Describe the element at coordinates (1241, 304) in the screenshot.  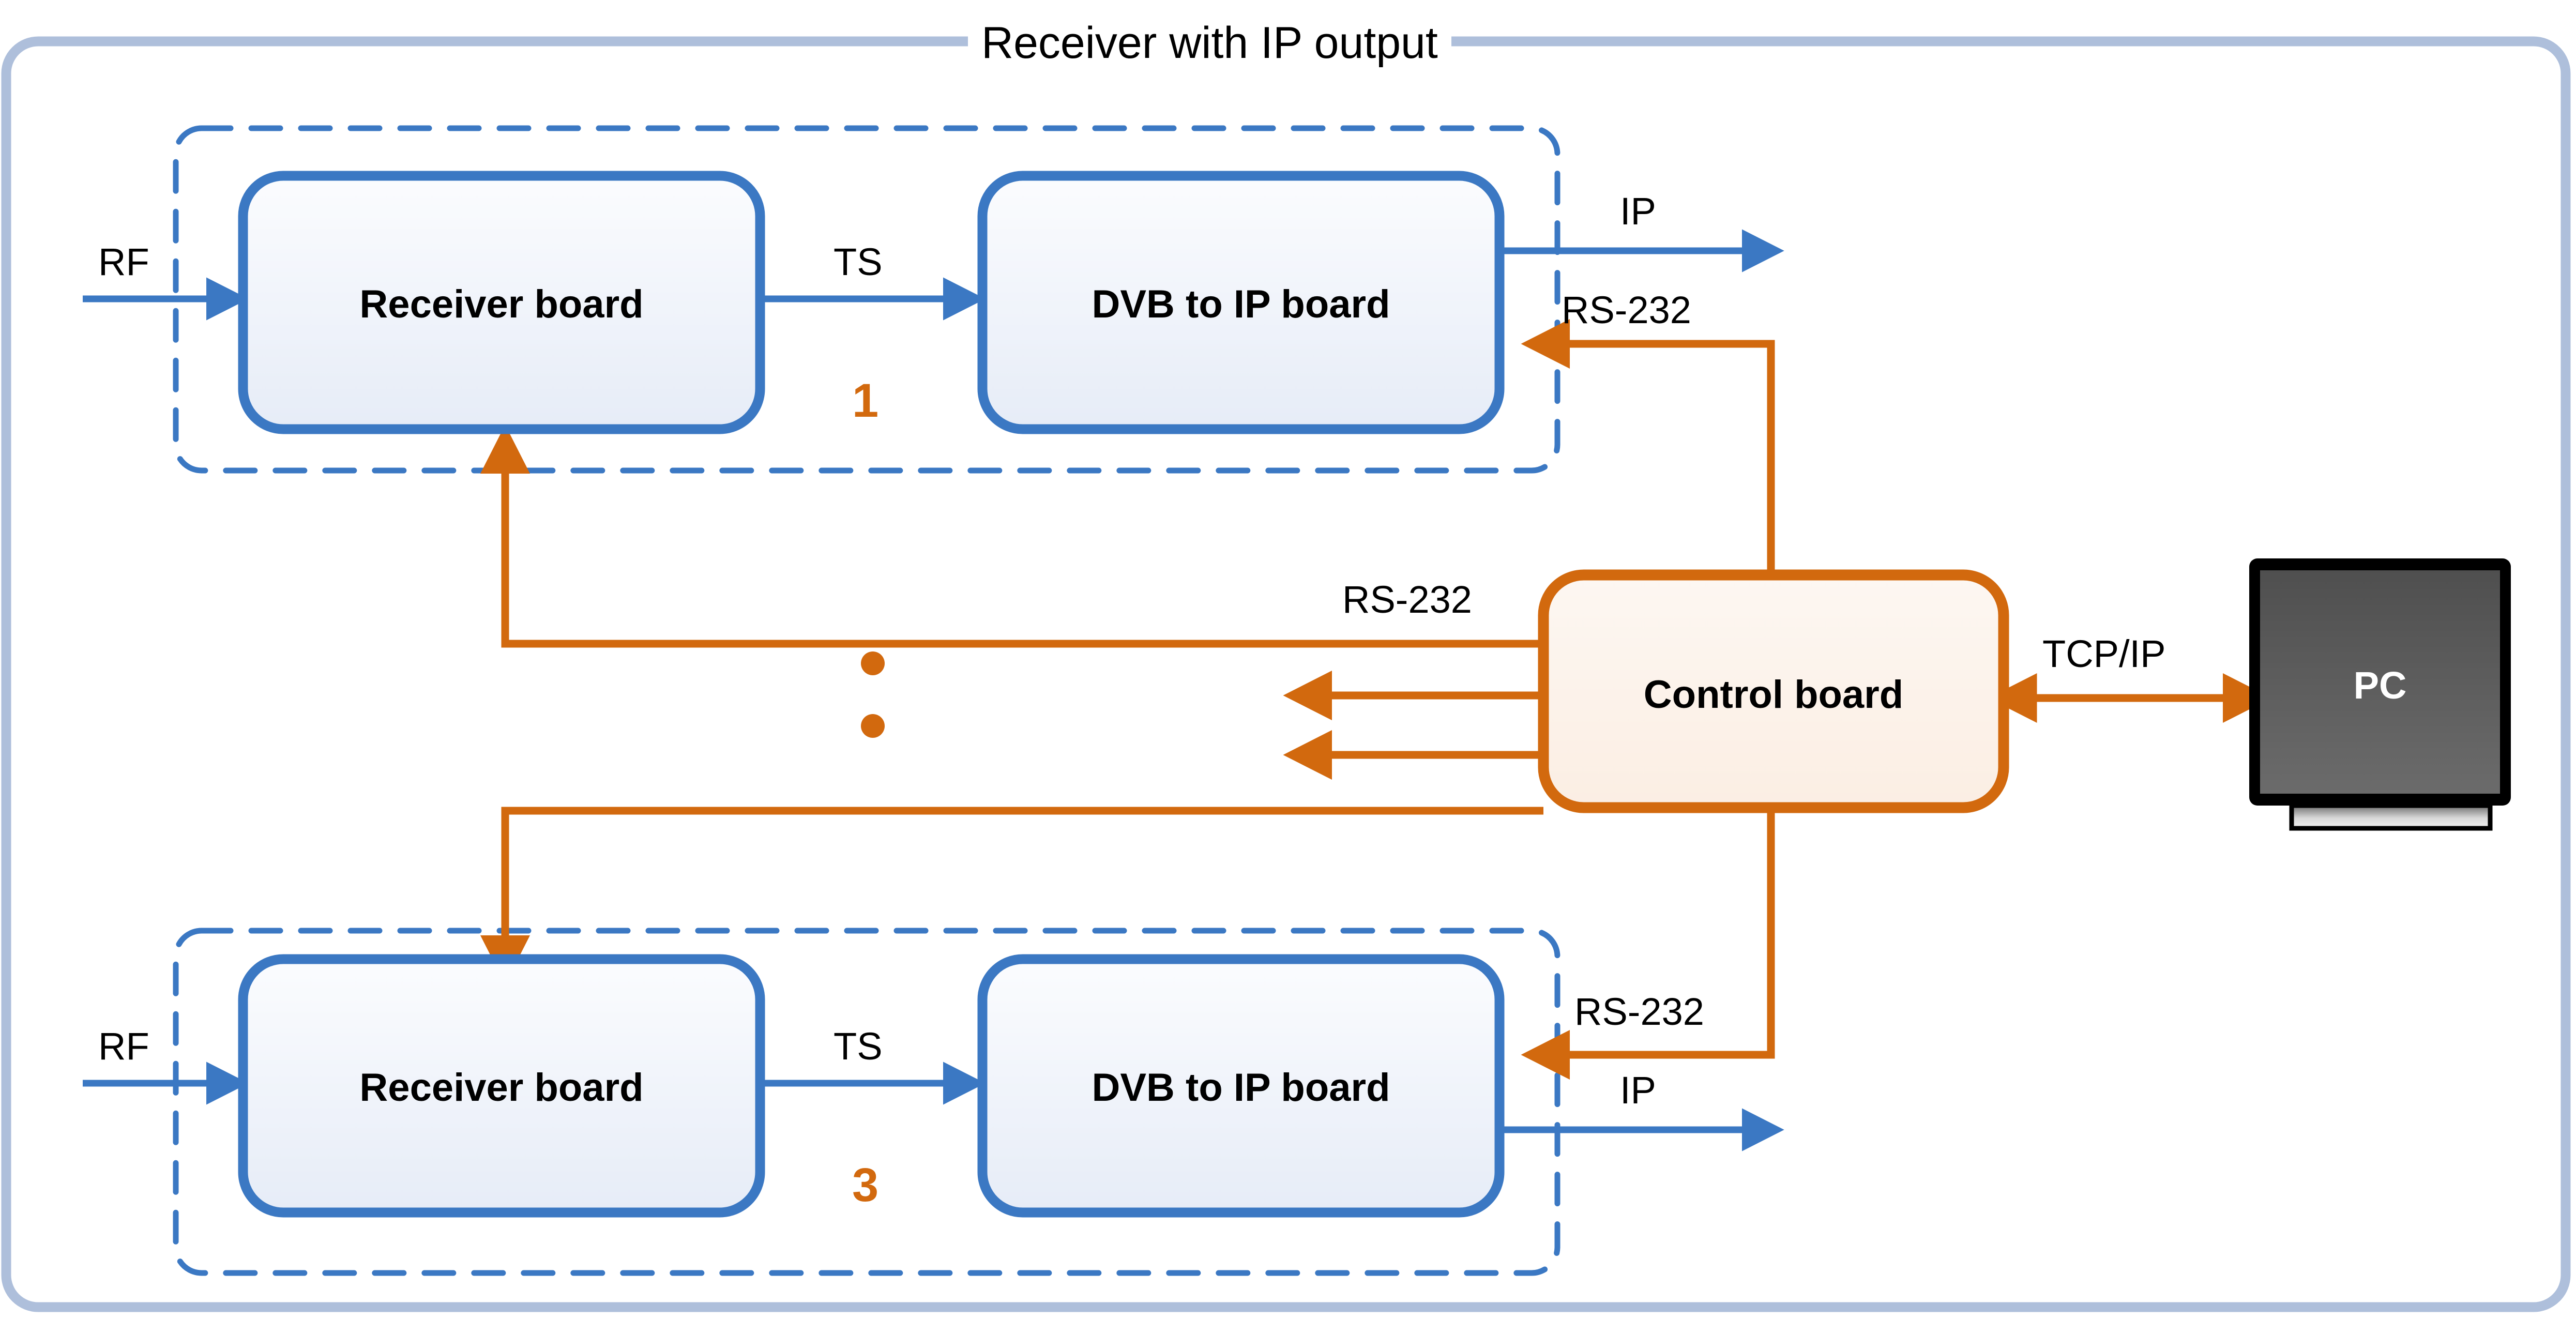
I see `block-label-dvb-to-ip-board-1: DVB to IP board` at that location.